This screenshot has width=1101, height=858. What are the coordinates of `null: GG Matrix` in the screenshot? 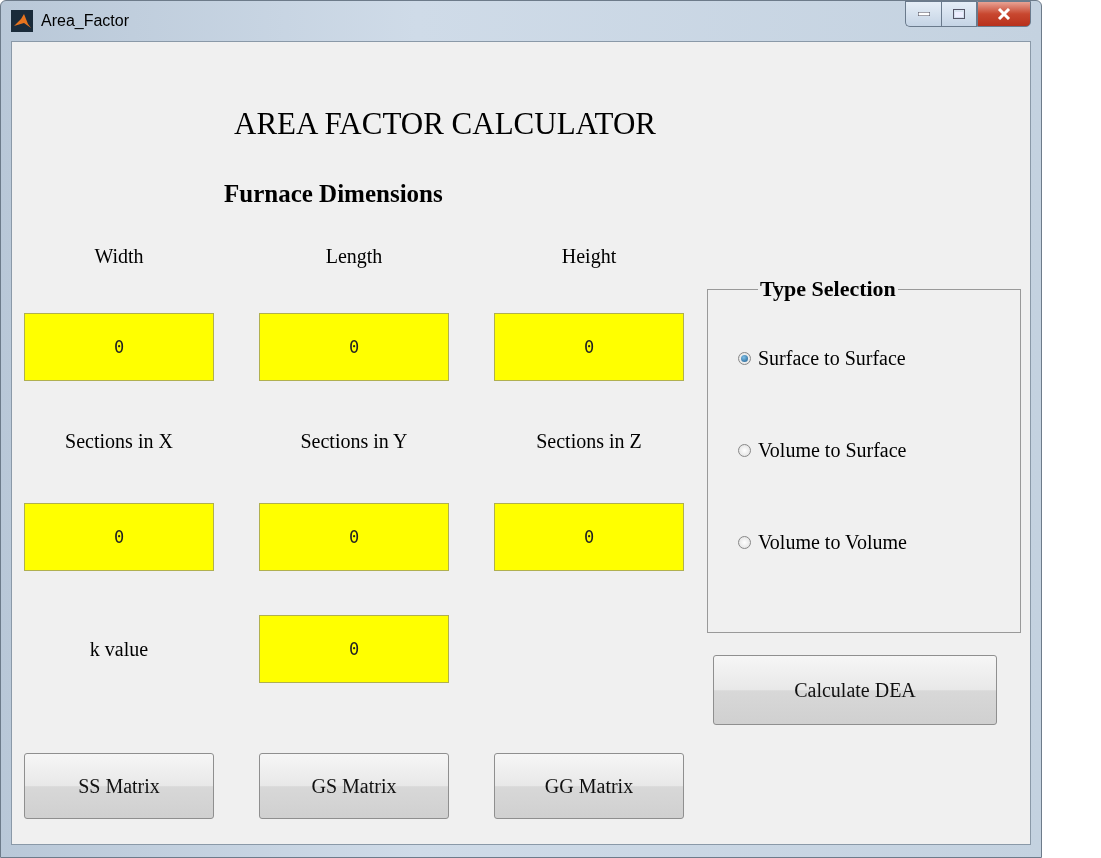 It's located at (589, 786).